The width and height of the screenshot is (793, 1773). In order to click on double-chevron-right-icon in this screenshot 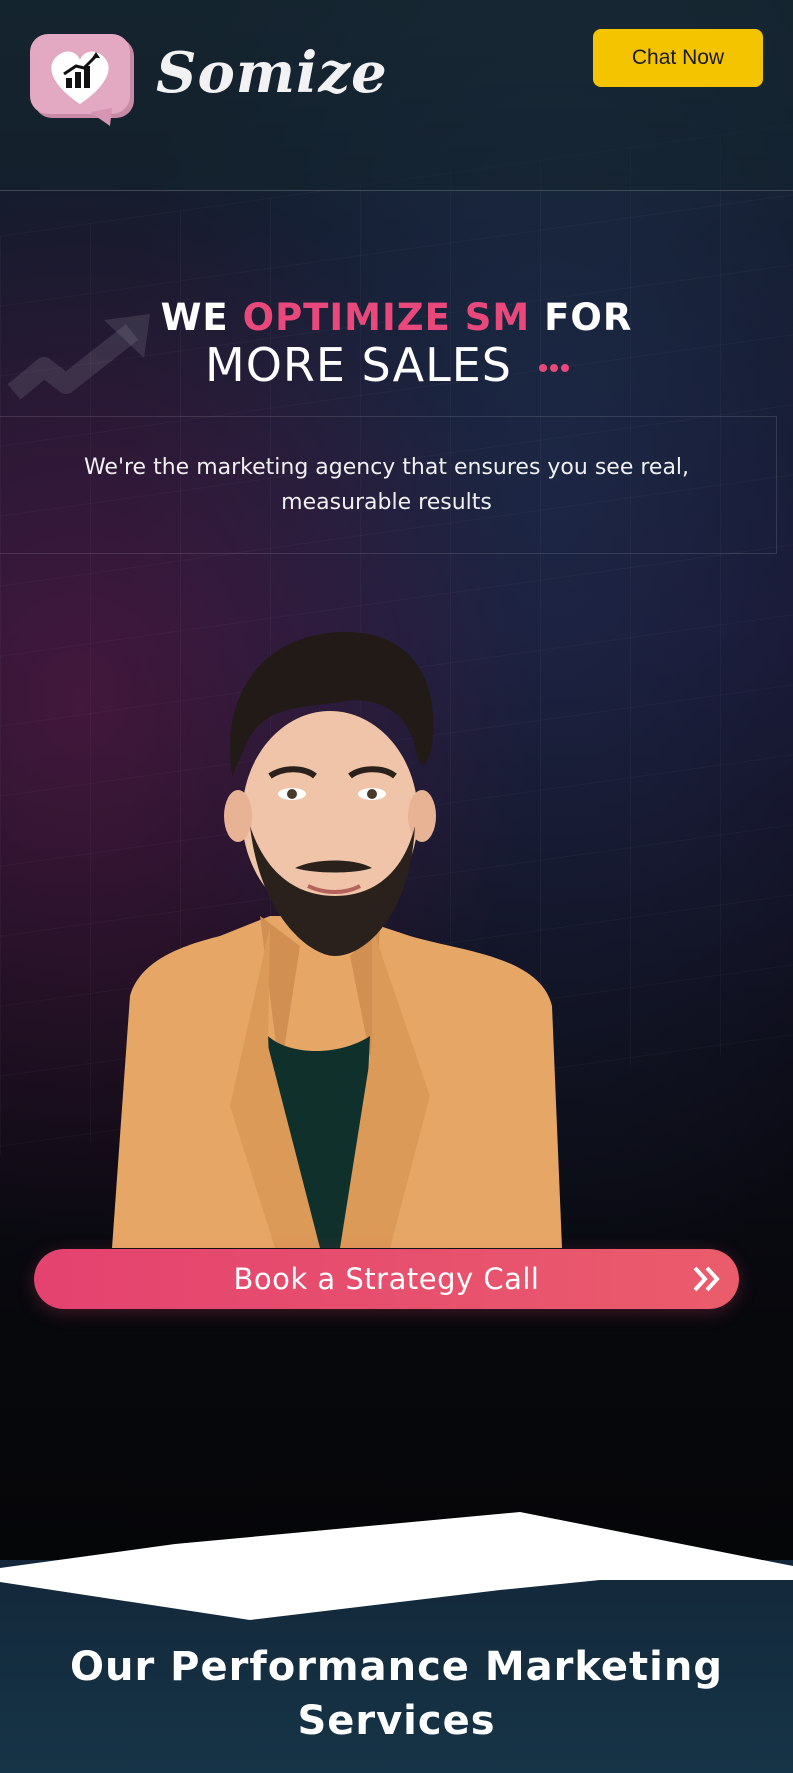, I will do `click(706, 1279)`.